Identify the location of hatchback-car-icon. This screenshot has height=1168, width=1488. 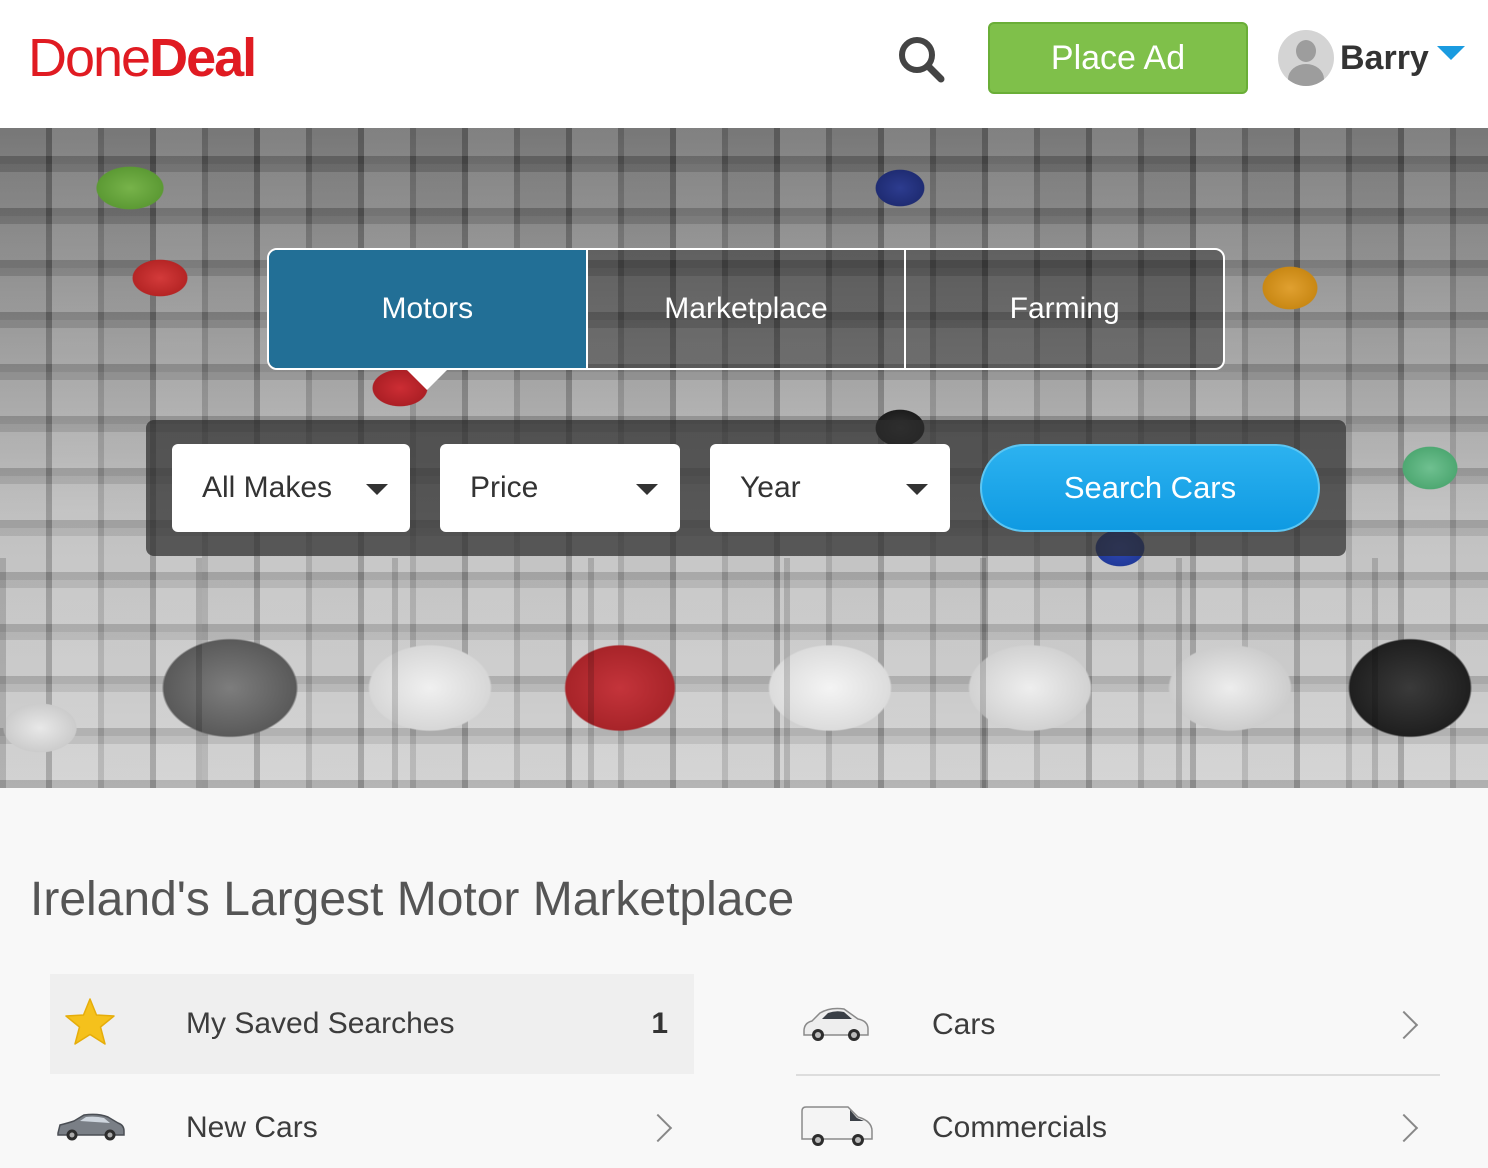
(90, 1128).